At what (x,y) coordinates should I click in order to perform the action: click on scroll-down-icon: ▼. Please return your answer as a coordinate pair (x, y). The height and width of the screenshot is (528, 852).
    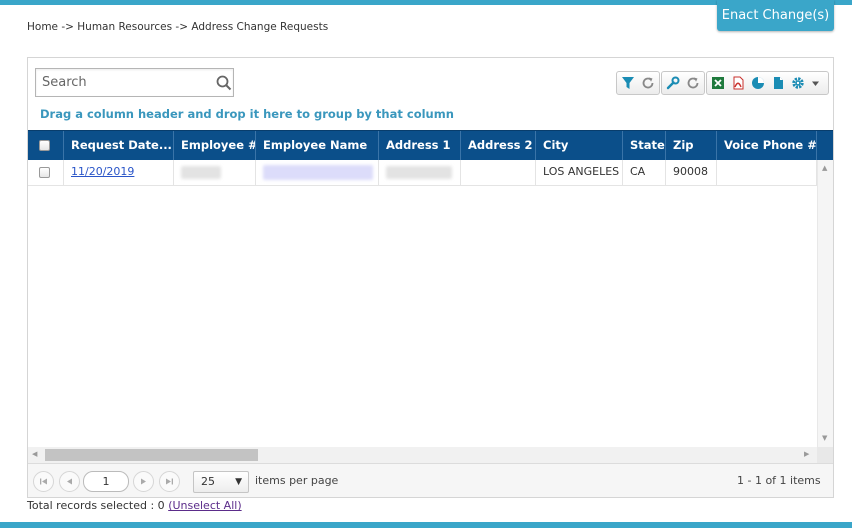
    Looking at the image, I should click on (824, 438).